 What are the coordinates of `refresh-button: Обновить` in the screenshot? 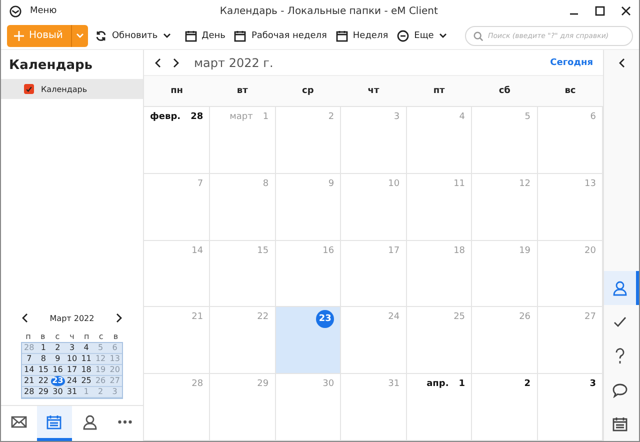 It's located at (133, 36).